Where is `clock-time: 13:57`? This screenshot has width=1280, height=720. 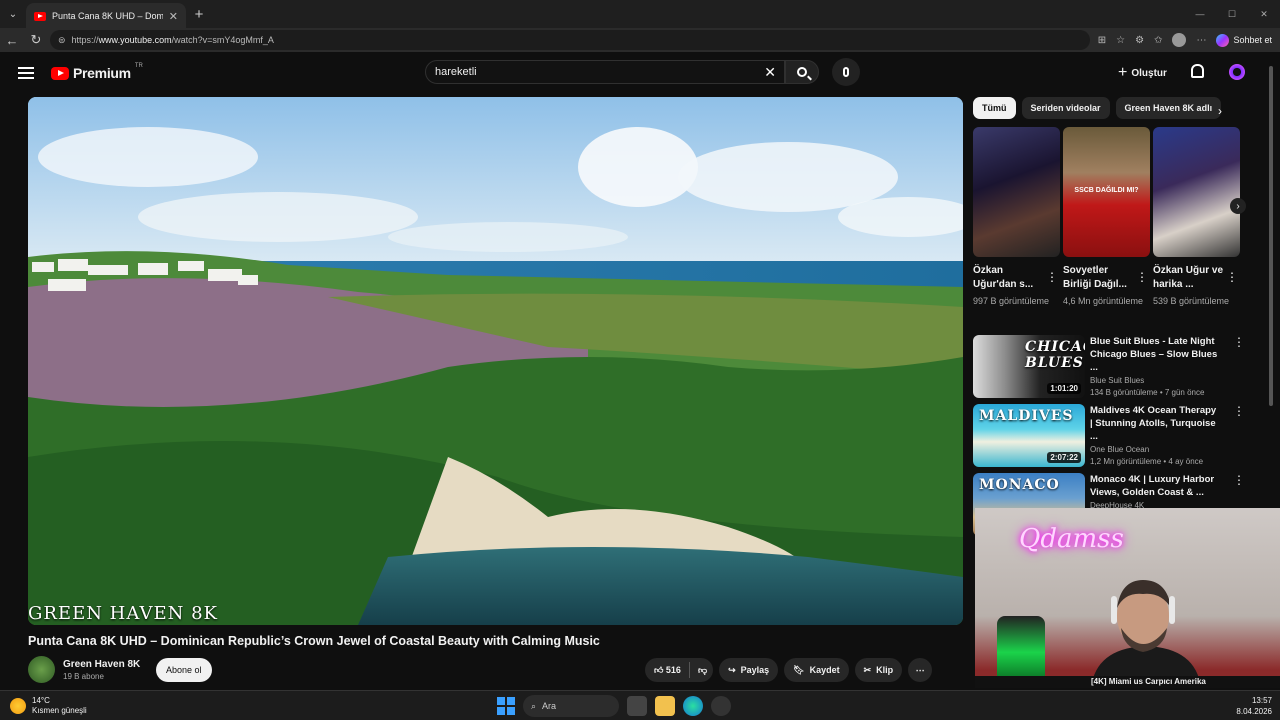
clock-time: 13:57 is located at coordinates (1261, 700).